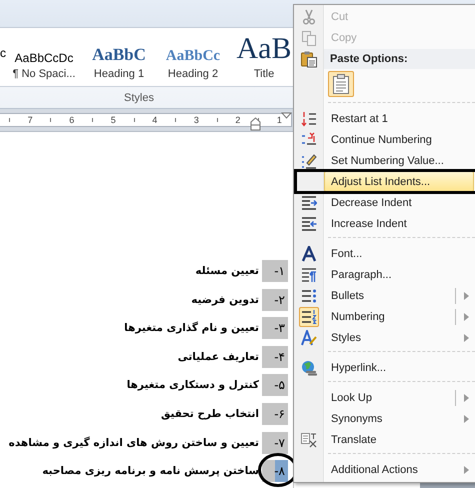  I want to click on menu-item: Look Up, so click(399, 397).